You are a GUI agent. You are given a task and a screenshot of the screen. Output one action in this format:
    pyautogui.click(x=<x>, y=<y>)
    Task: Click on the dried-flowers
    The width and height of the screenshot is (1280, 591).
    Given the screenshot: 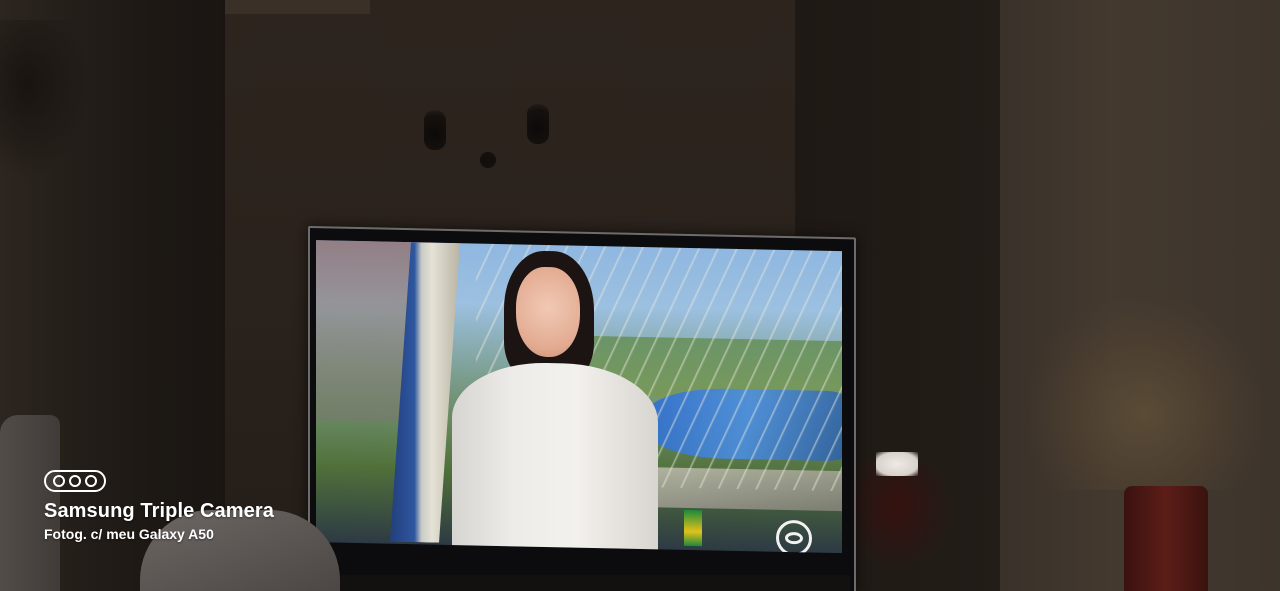 What is the action you would take?
    pyautogui.click(x=1145, y=395)
    